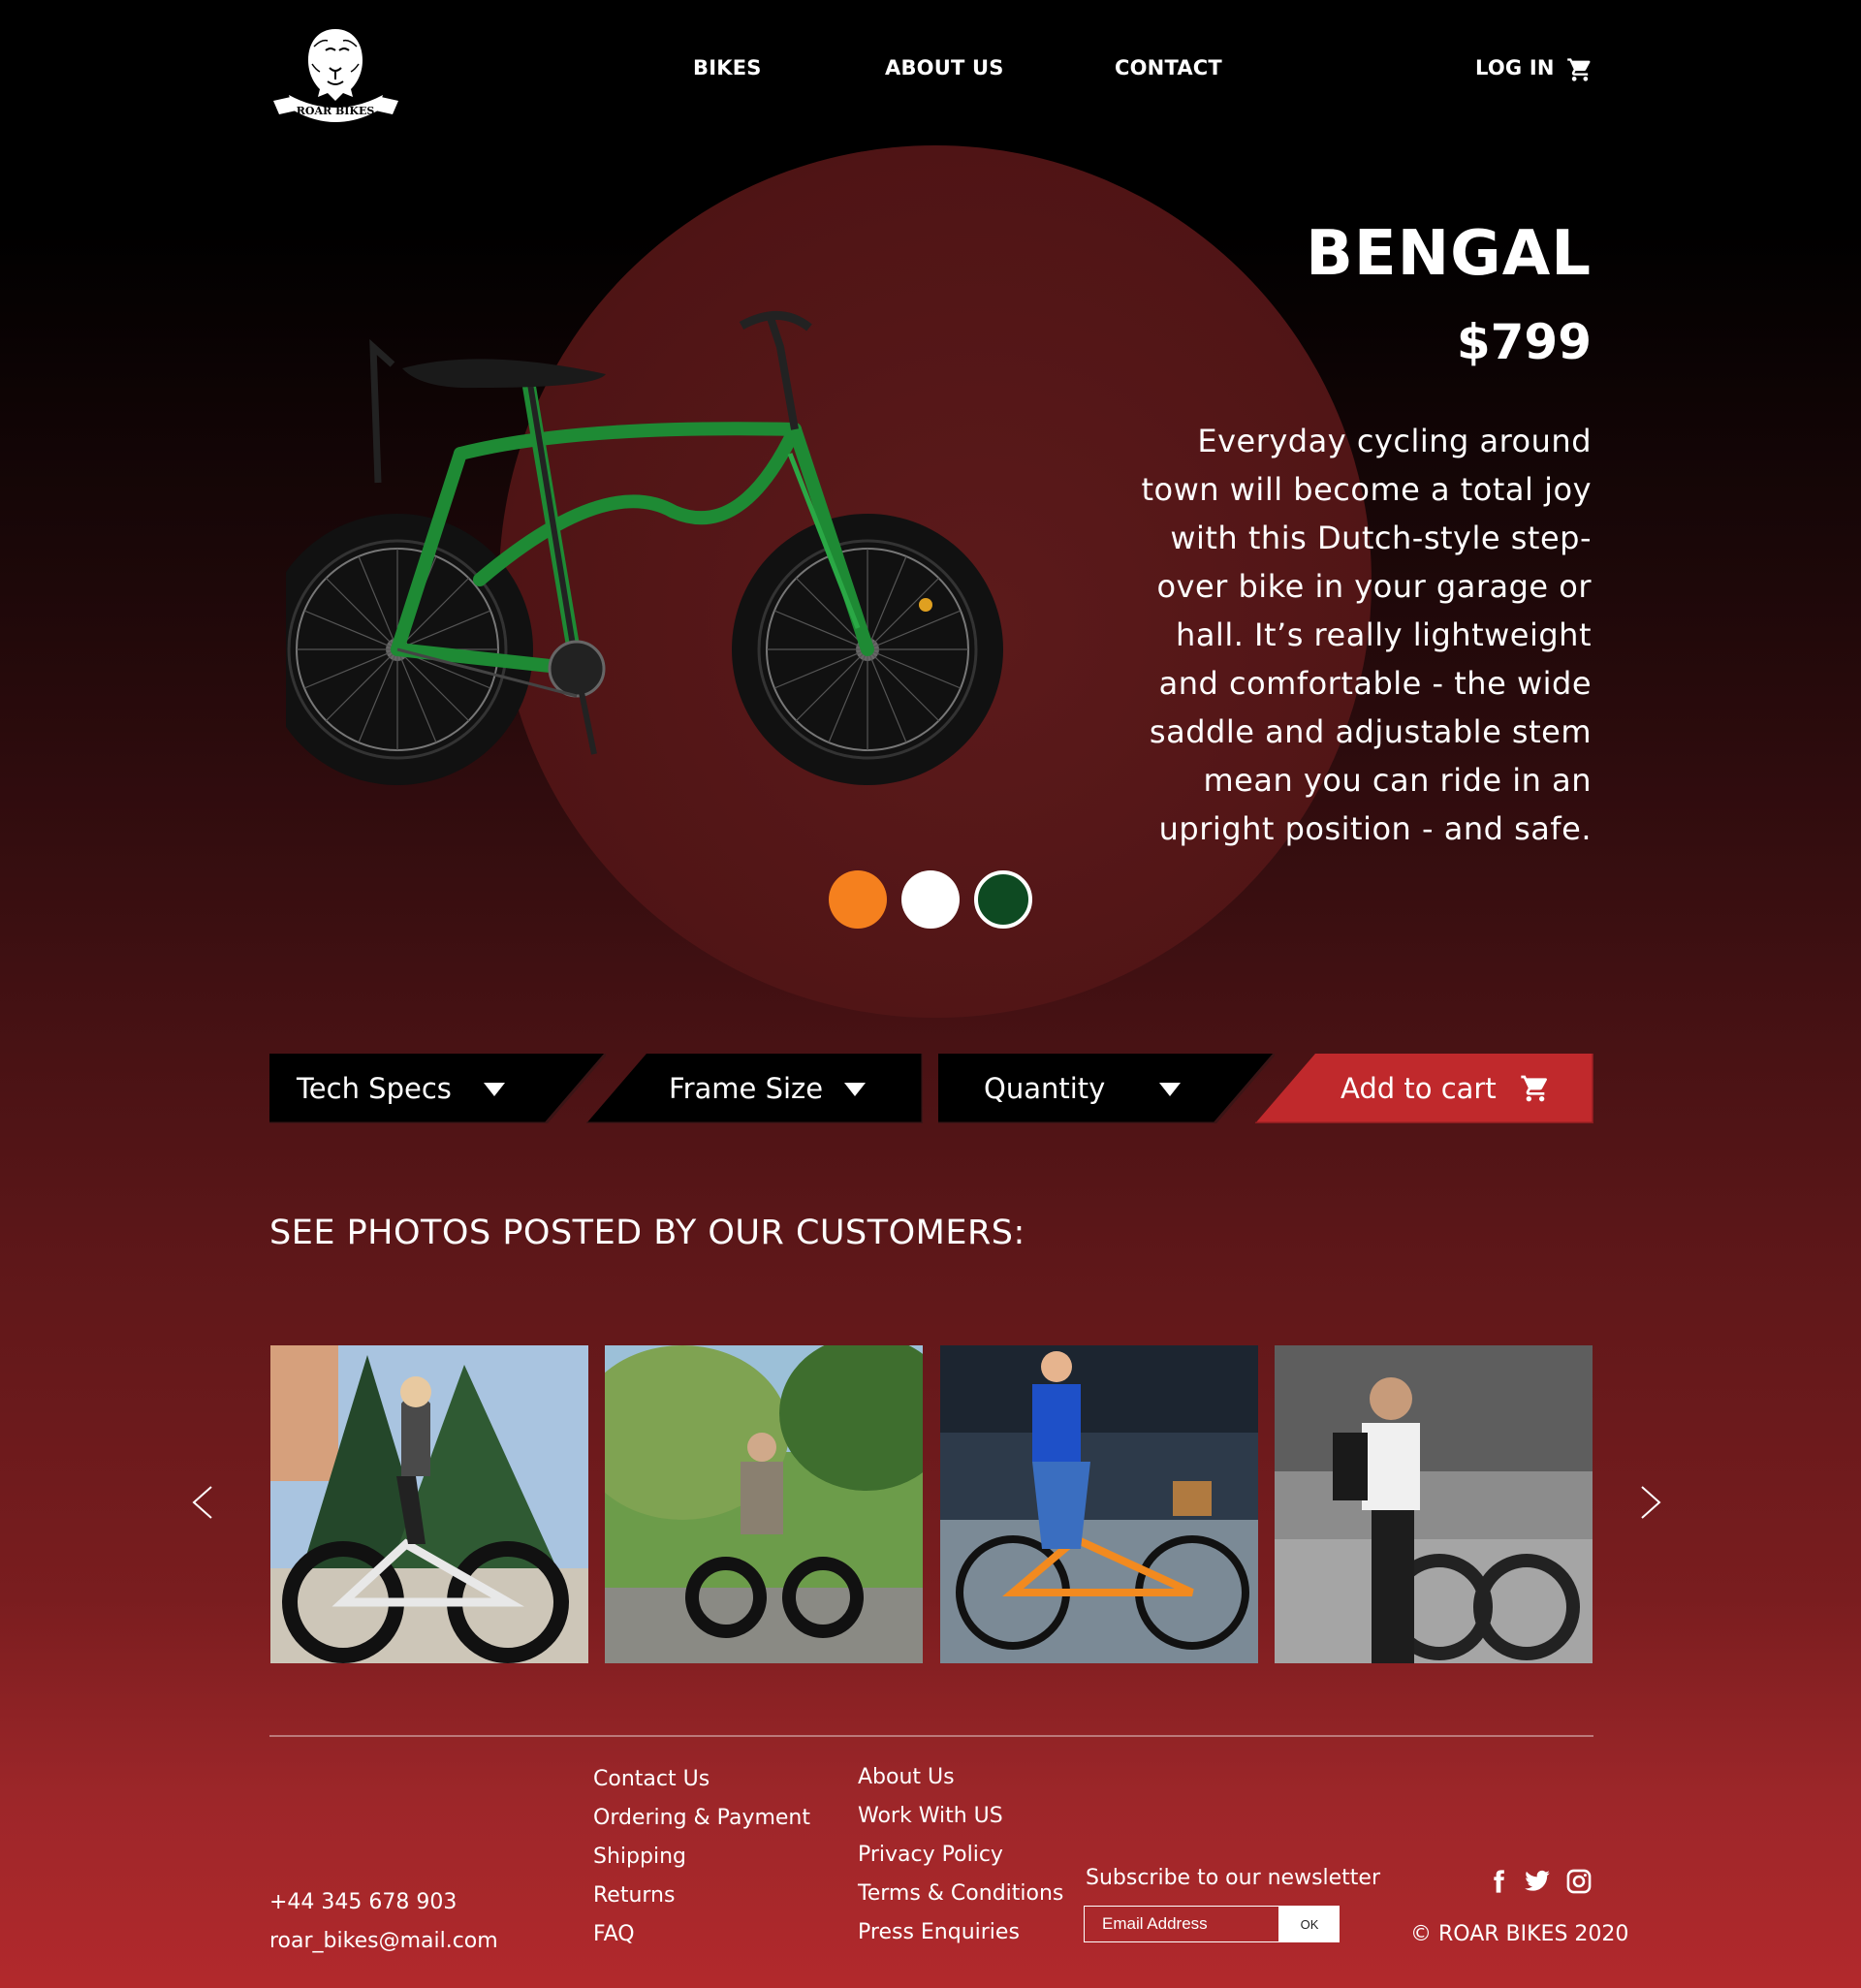 The image size is (1861, 1988). What do you see at coordinates (1419, 1089) in the screenshot?
I see `add-to-cart-label: Add to cart` at bounding box center [1419, 1089].